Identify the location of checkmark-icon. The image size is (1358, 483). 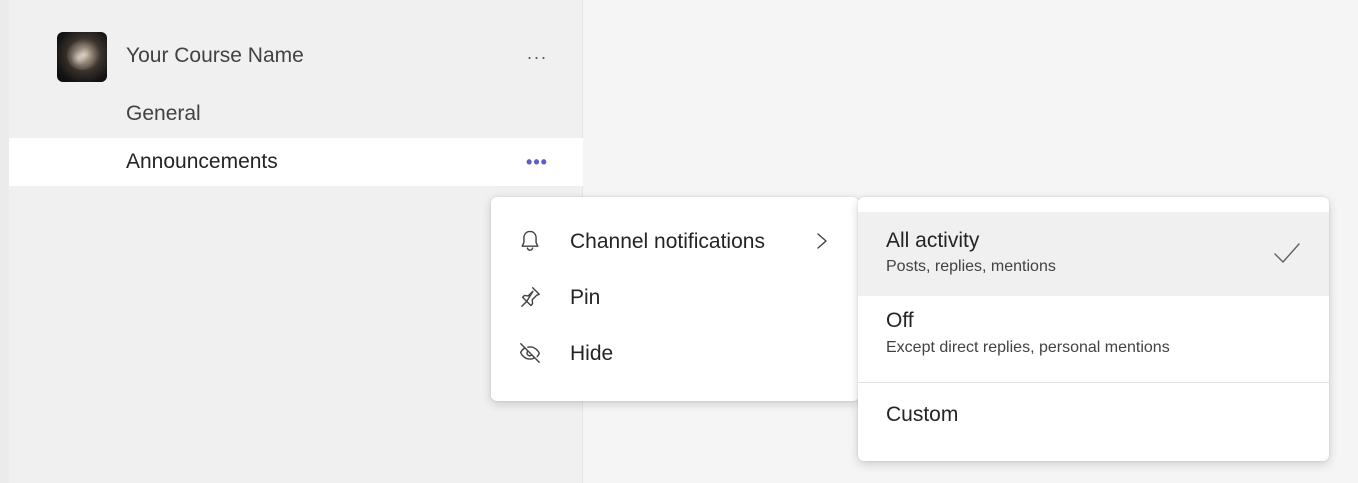
(1287, 253).